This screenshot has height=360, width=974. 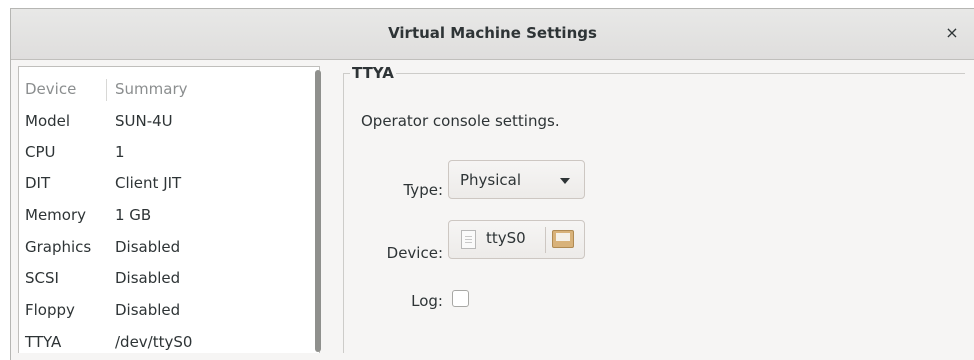 What do you see at coordinates (148, 183) in the screenshot?
I see `device-summary: Client JIT` at bounding box center [148, 183].